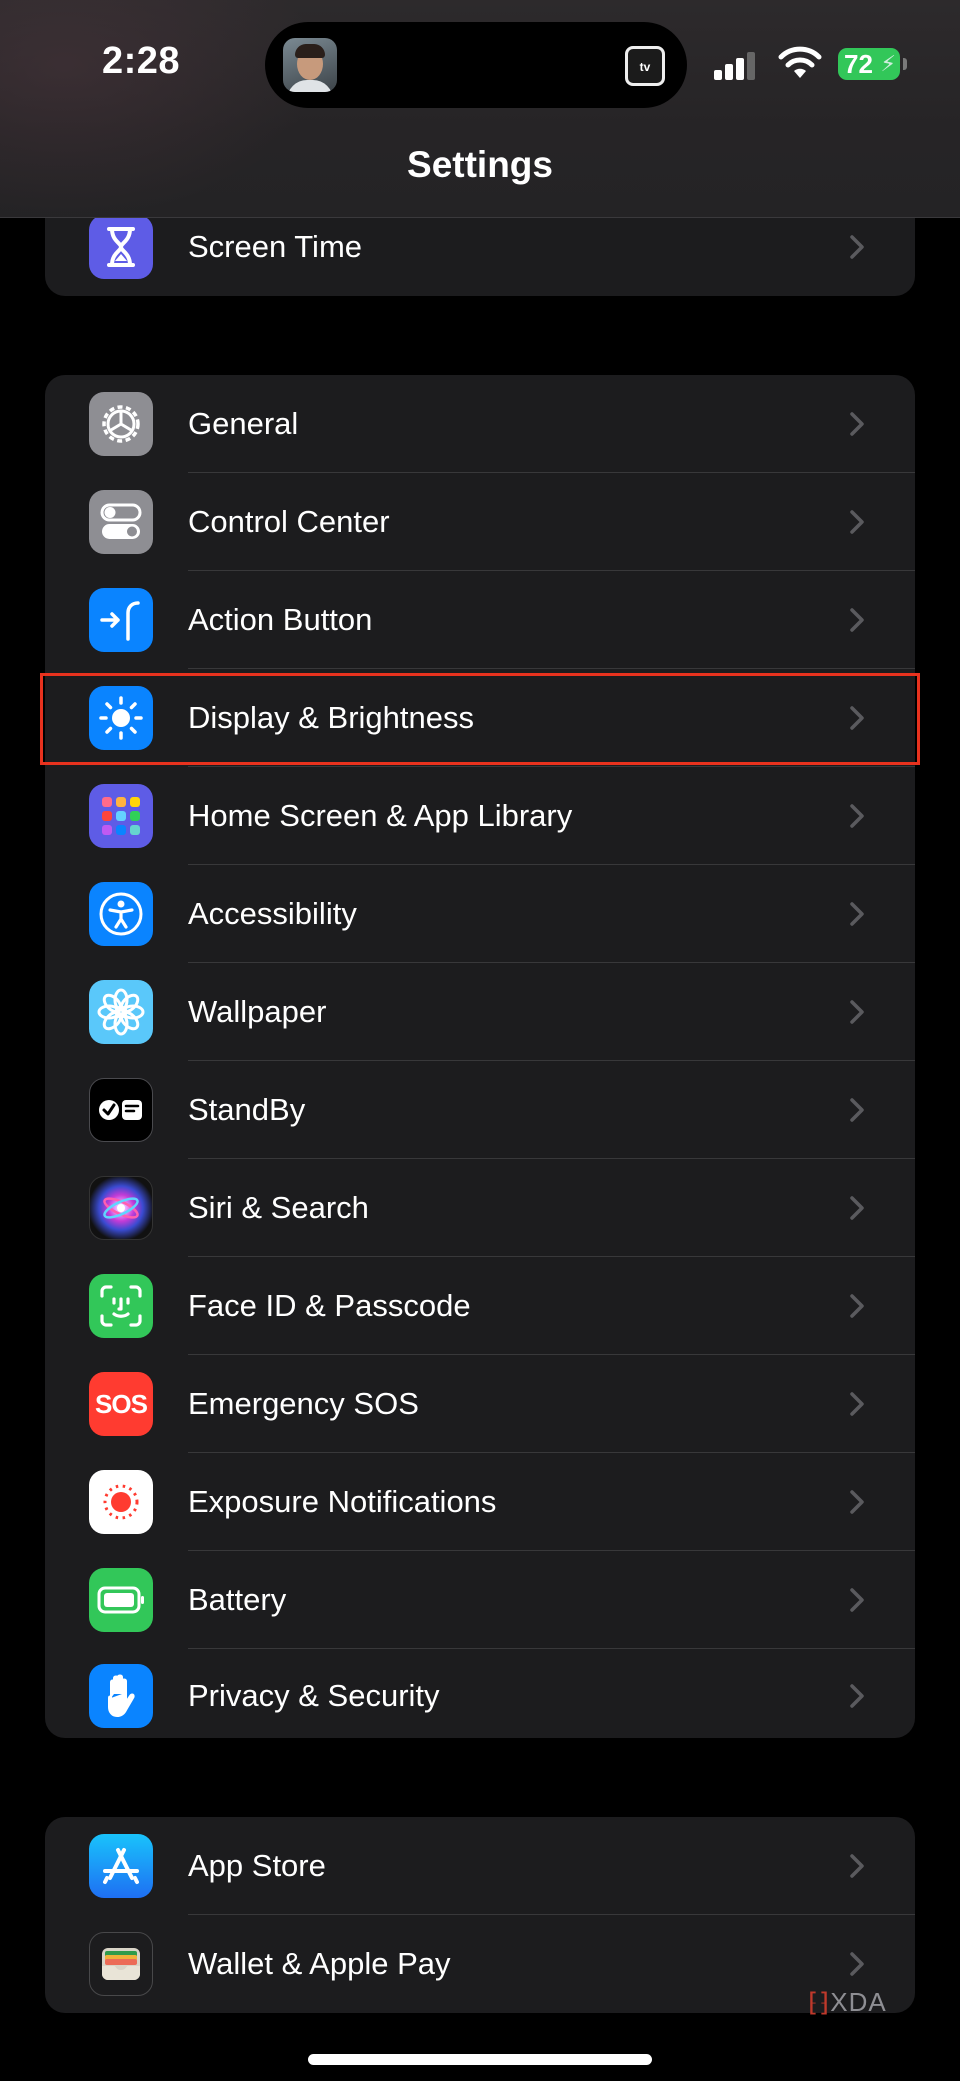 The image size is (960, 2081). I want to click on settings-row-label: StandBy, so click(247, 1109).